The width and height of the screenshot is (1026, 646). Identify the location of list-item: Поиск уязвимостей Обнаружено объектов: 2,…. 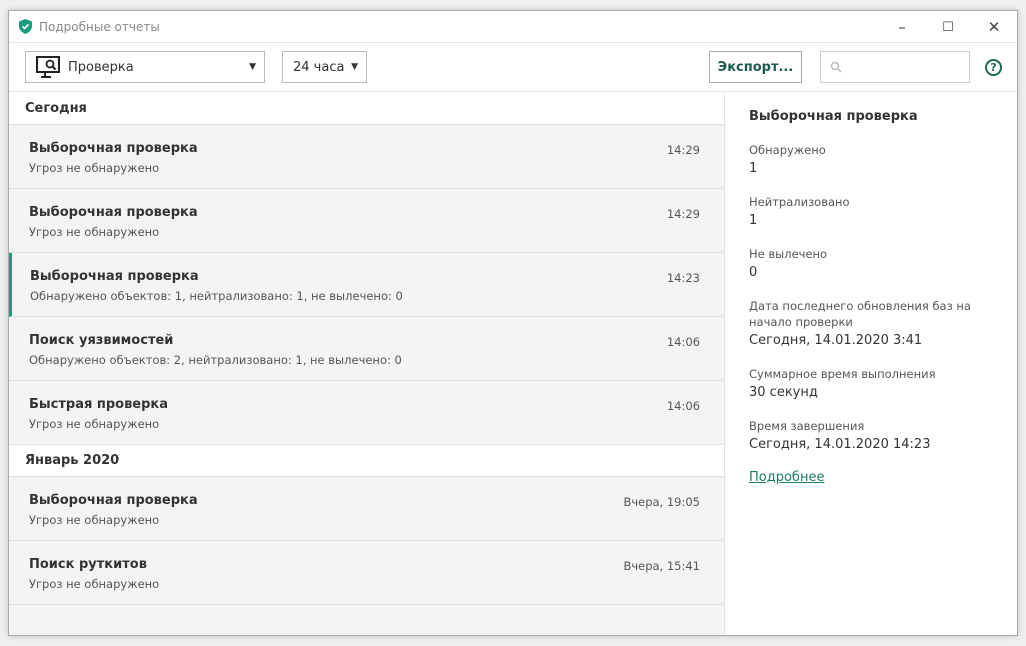
(366, 349).